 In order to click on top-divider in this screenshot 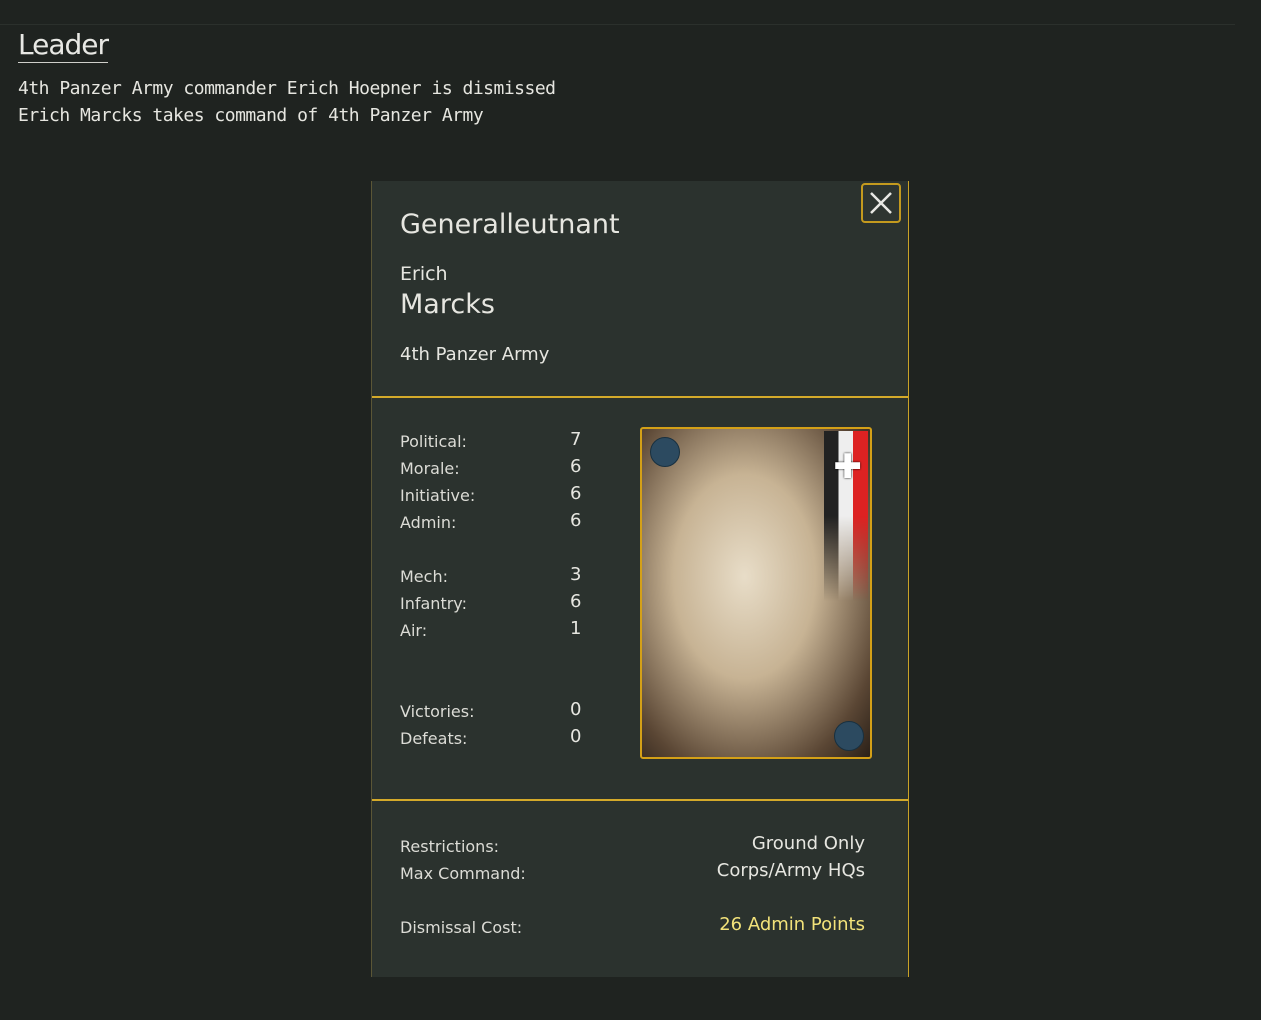, I will do `click(617, 24)`.